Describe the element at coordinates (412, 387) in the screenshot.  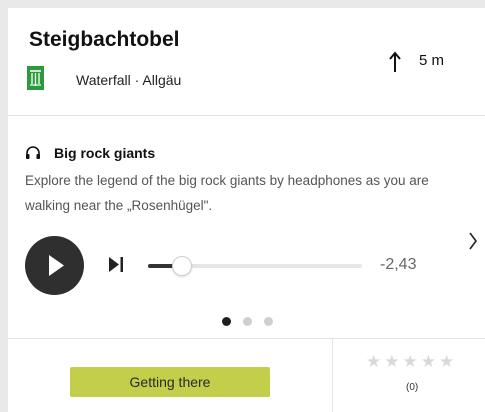
I see `rating-count: (0)` at that location.